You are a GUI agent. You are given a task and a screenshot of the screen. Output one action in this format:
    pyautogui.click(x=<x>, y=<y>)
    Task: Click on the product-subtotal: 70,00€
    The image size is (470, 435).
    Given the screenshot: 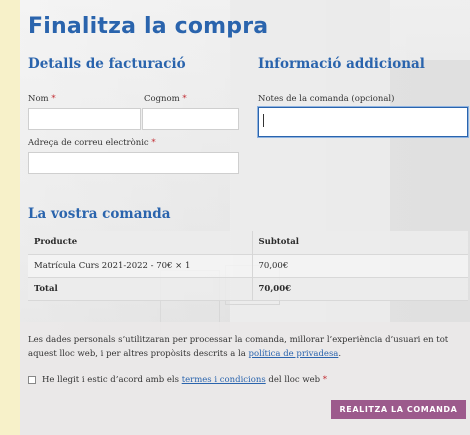 What is the action you would take?
    pyautogui.click(x=359, y=265)
    